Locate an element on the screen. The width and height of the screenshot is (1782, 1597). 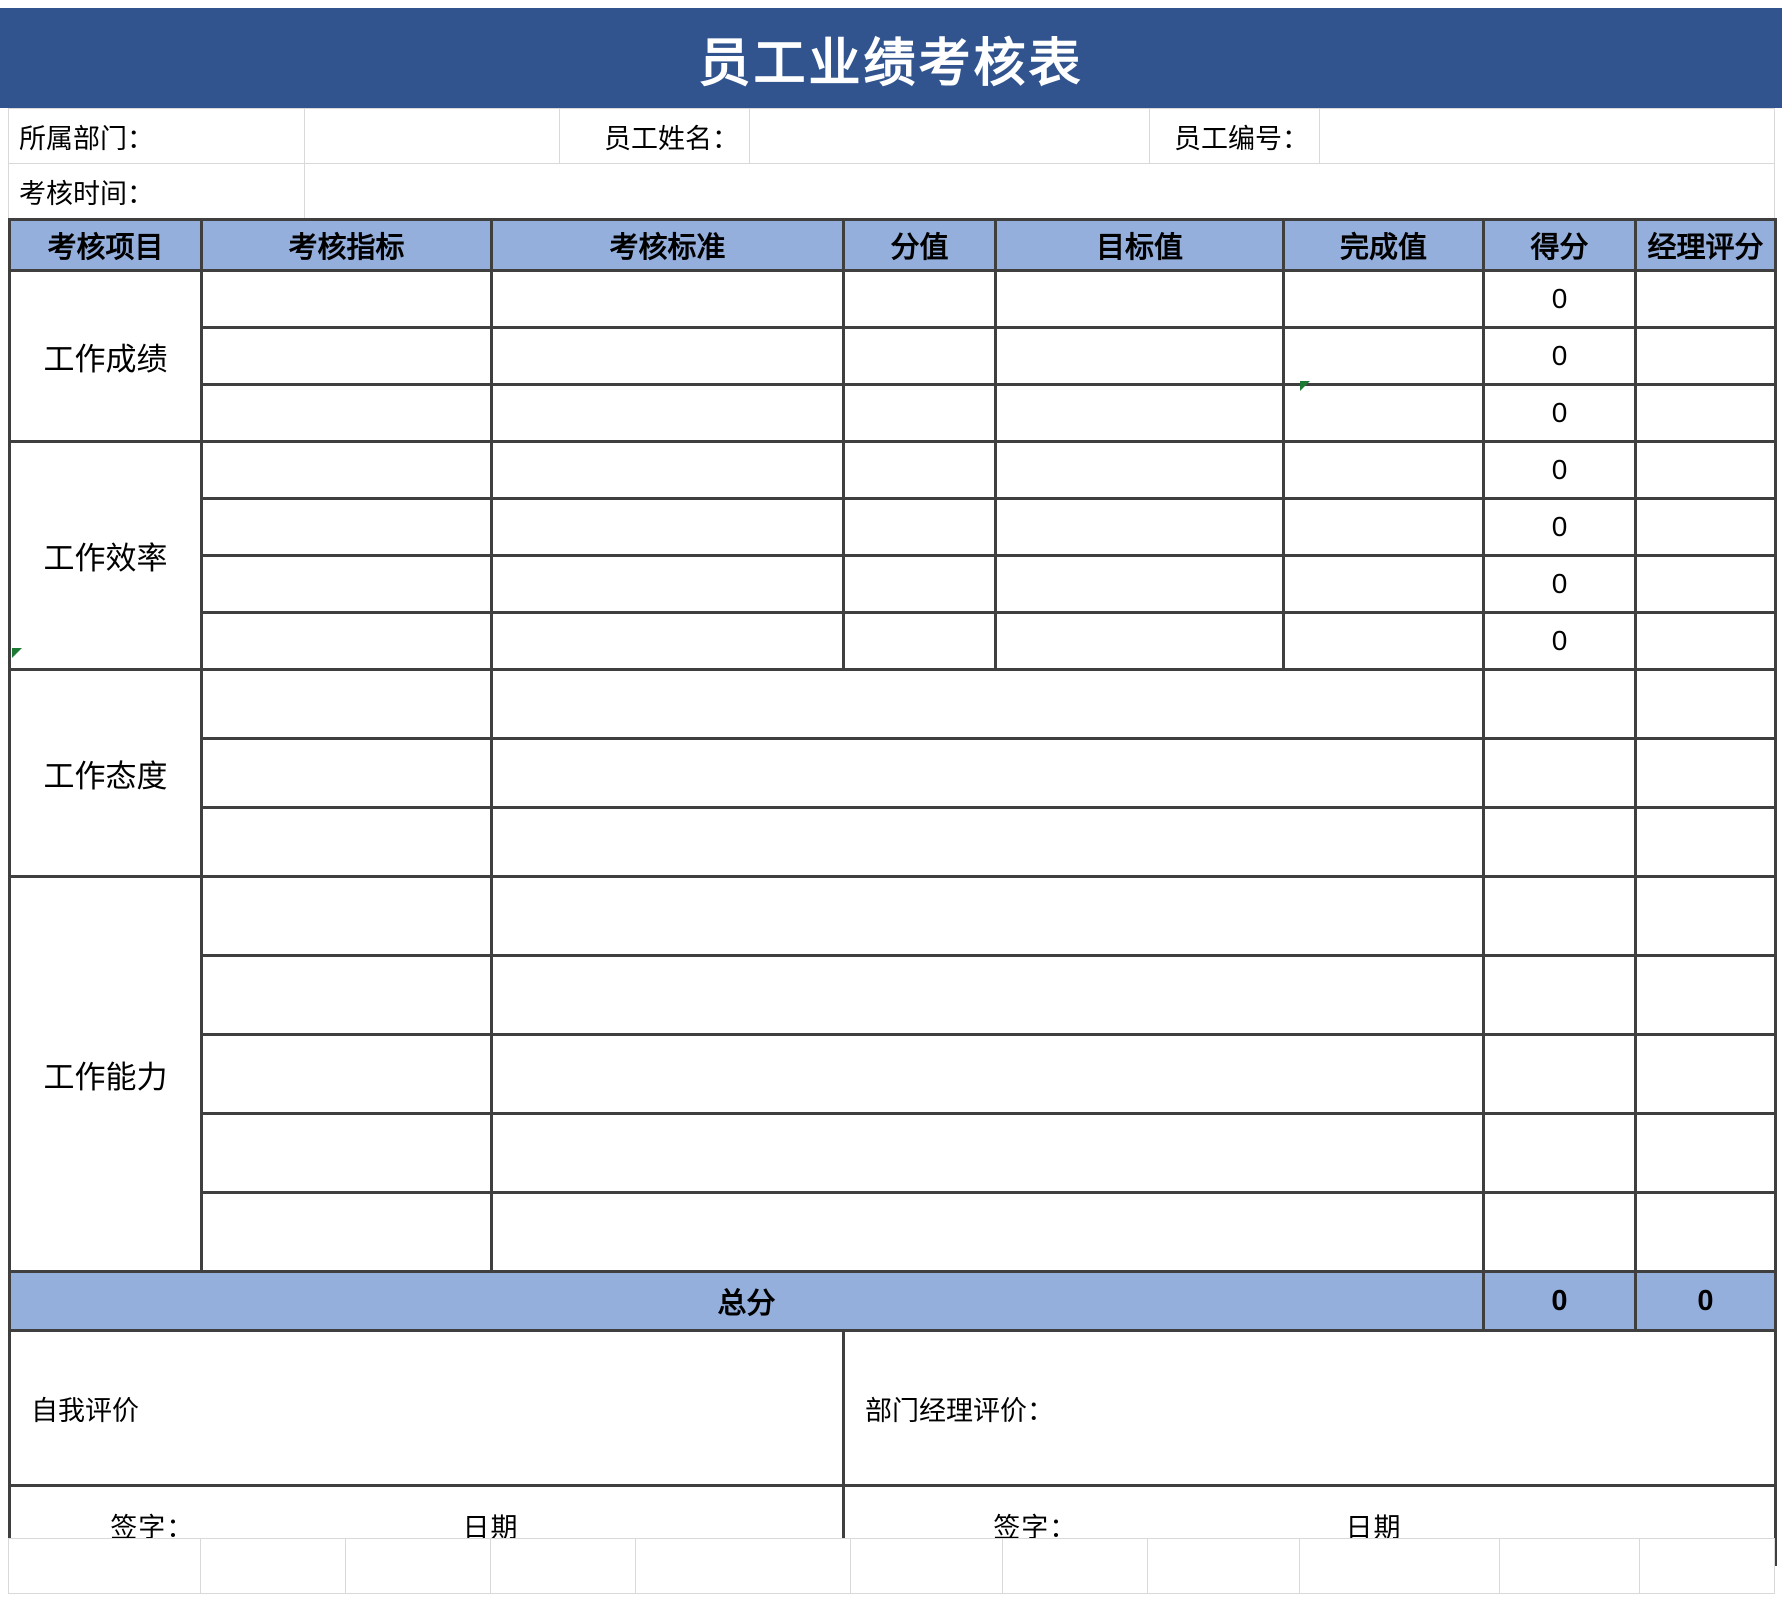
page-title: 员工业绩考核表 is located at coordinates (891, 63).